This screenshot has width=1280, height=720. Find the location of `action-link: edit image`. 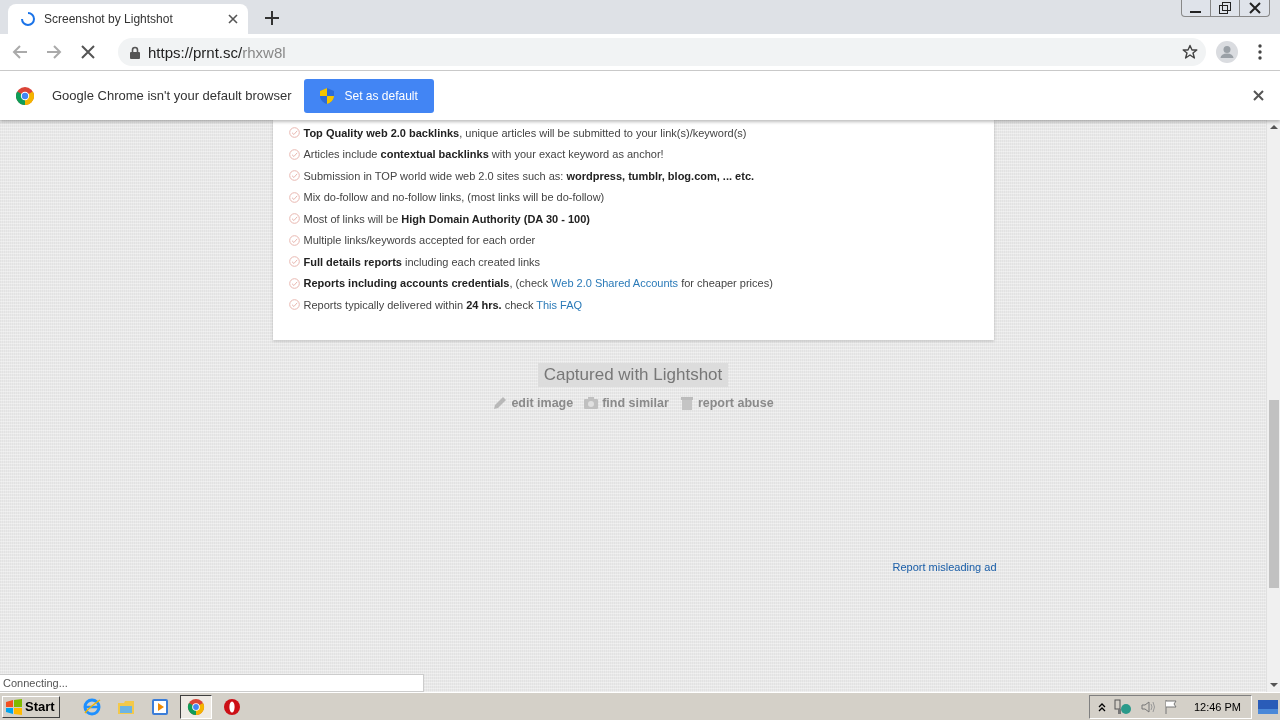

action-link: edit image is located at coordinates (533, 402).